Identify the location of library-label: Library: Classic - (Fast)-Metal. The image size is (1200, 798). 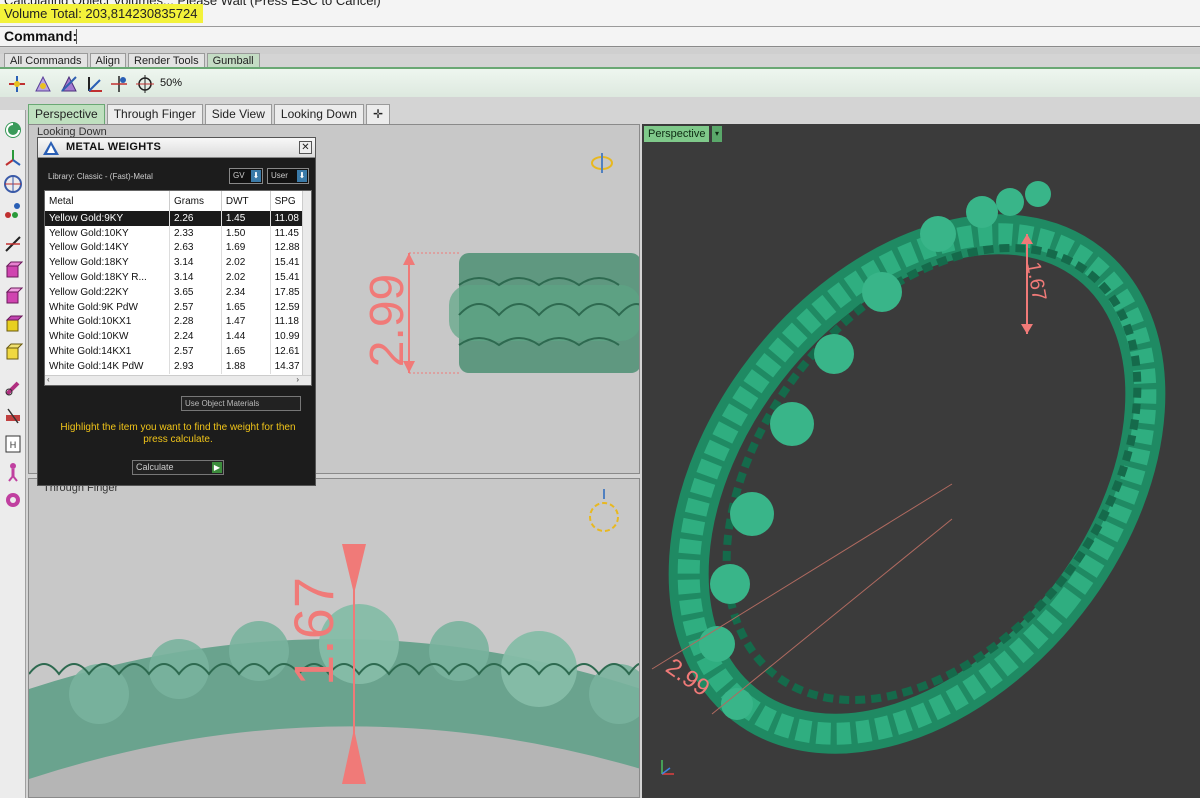
(100, 176).